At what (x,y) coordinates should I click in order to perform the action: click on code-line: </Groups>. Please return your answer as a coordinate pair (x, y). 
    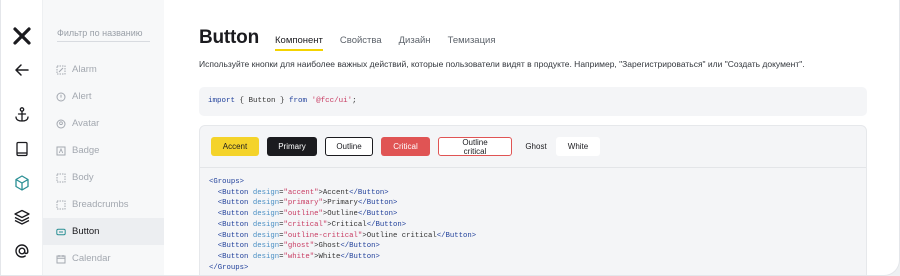
    Looking at the image, I should click on (342, 268).